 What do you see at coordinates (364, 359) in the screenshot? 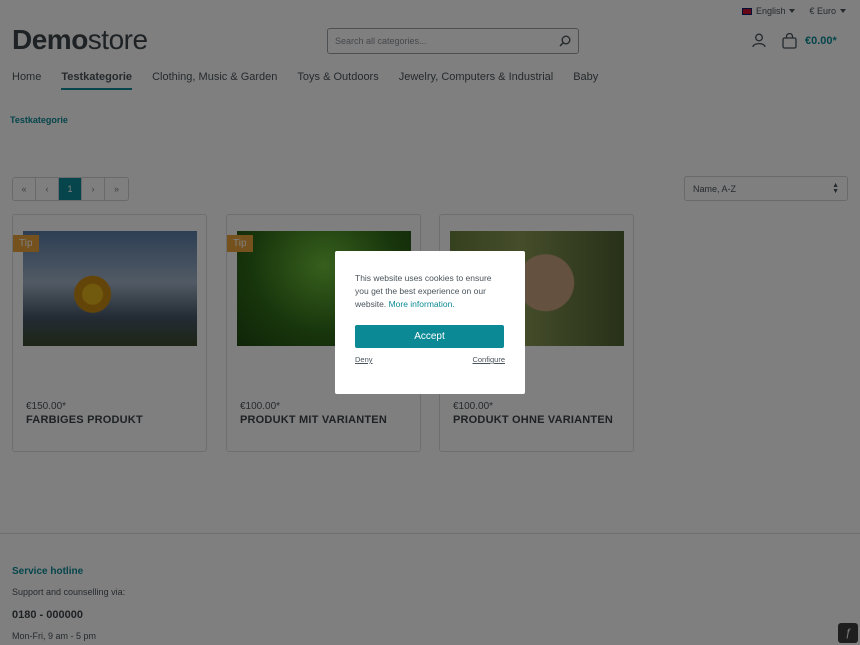
I see `deny-link: Deny` at bounding box center [364, 359].